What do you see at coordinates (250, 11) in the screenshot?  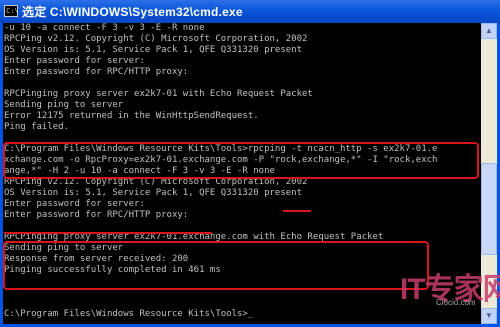 I see `title-bar: C:\ 选定 C:\WINDOWS\System32\cmd.exe` at bounding box center [250, 11].